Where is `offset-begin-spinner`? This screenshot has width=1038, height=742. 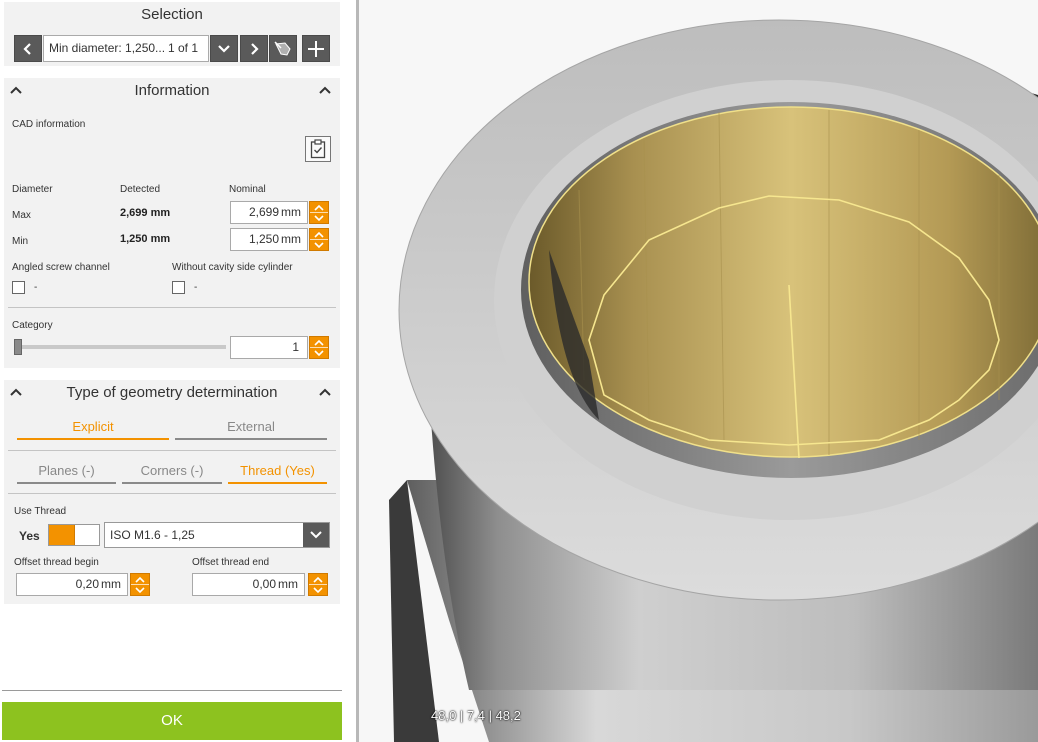
offset-begin-spinner is located at coordinates (140, 584).